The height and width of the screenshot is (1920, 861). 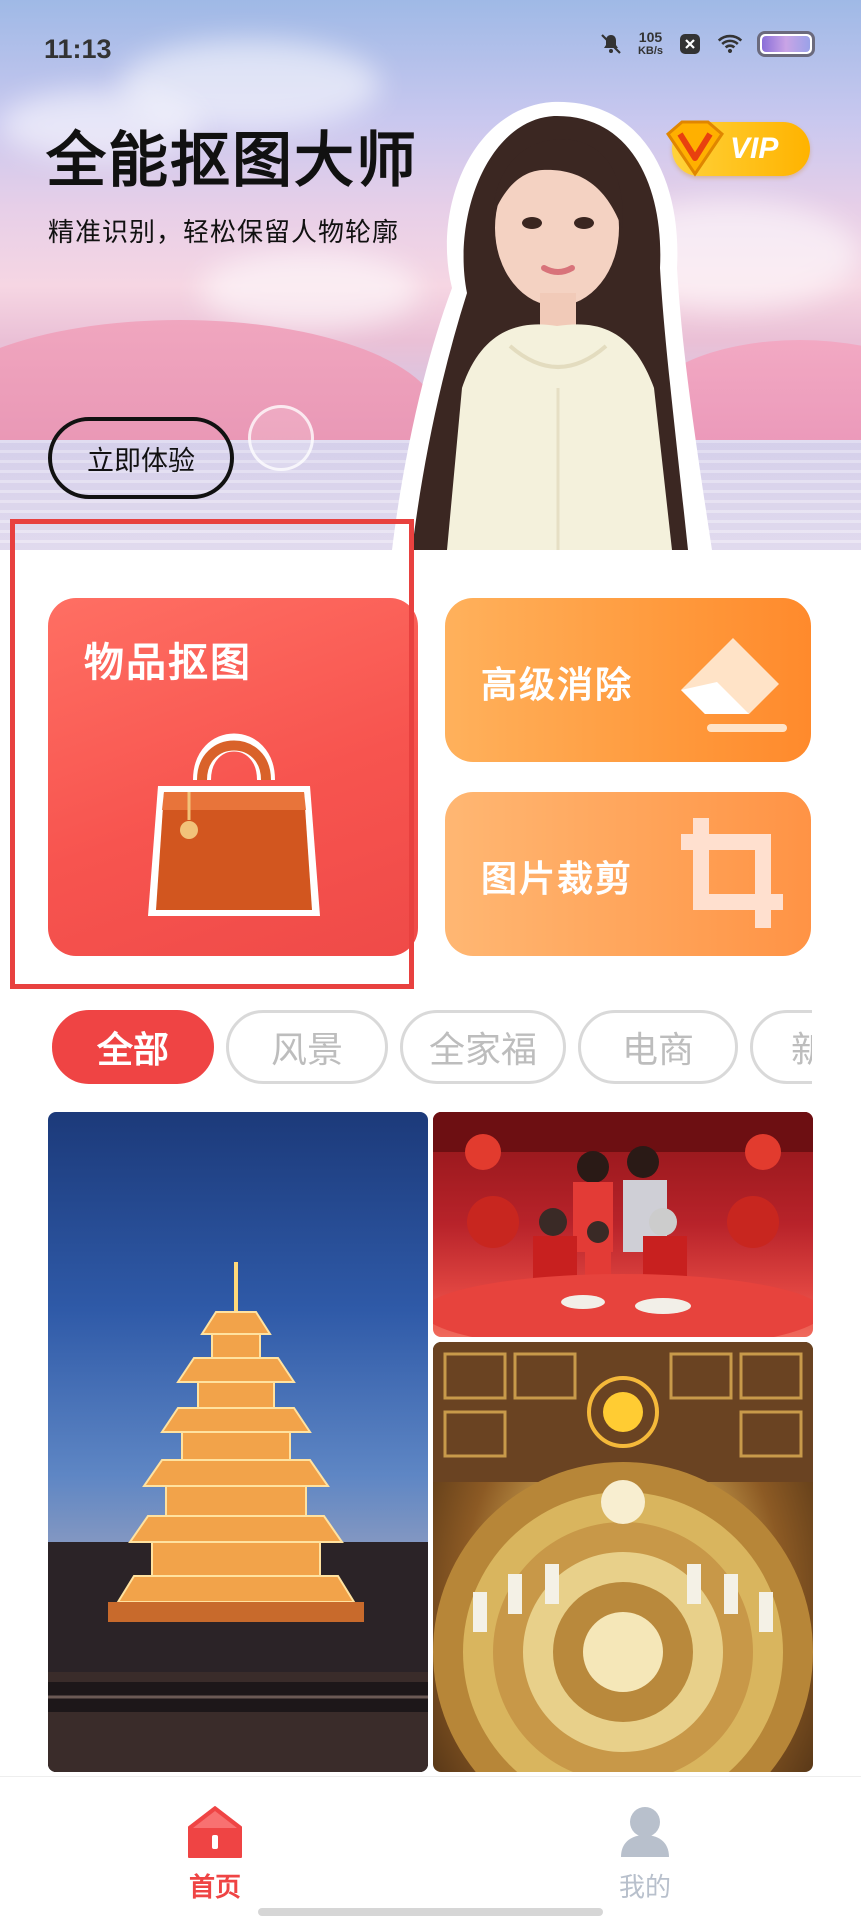 I want to click on nav-profile-label: 我的, so click(x=644, y=1888).